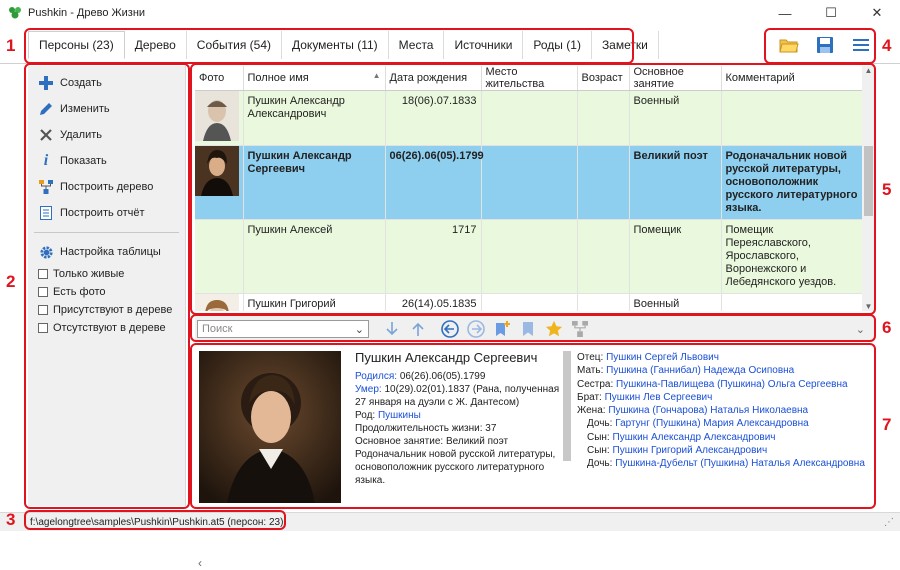  Describe the element at coordinates (887, 45) in the screenshot. I see `callout-number-4: 4` at that location.